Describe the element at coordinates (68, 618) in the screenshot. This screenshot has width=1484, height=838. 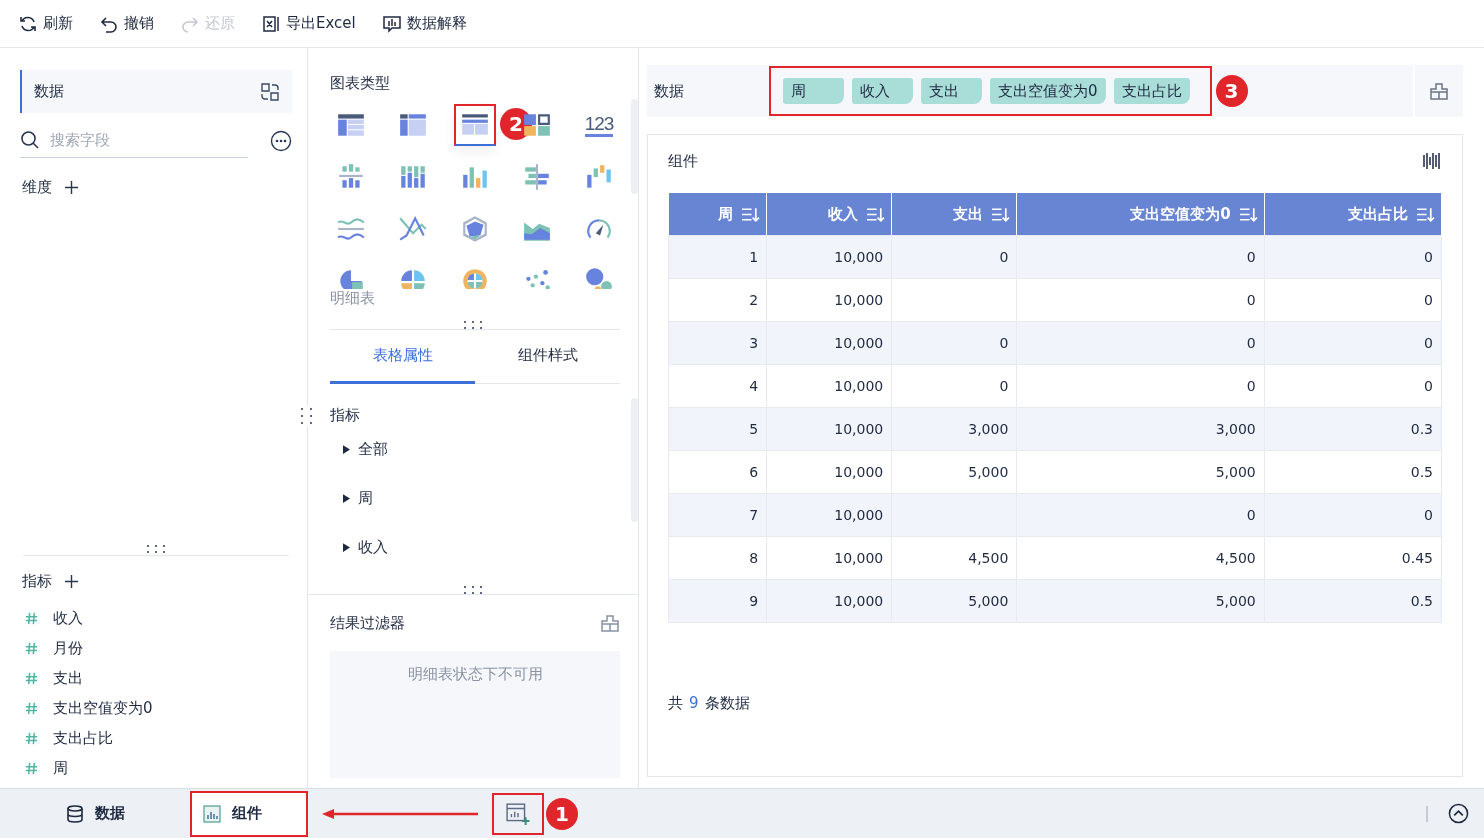
I see `field-item: 收入` at that location.